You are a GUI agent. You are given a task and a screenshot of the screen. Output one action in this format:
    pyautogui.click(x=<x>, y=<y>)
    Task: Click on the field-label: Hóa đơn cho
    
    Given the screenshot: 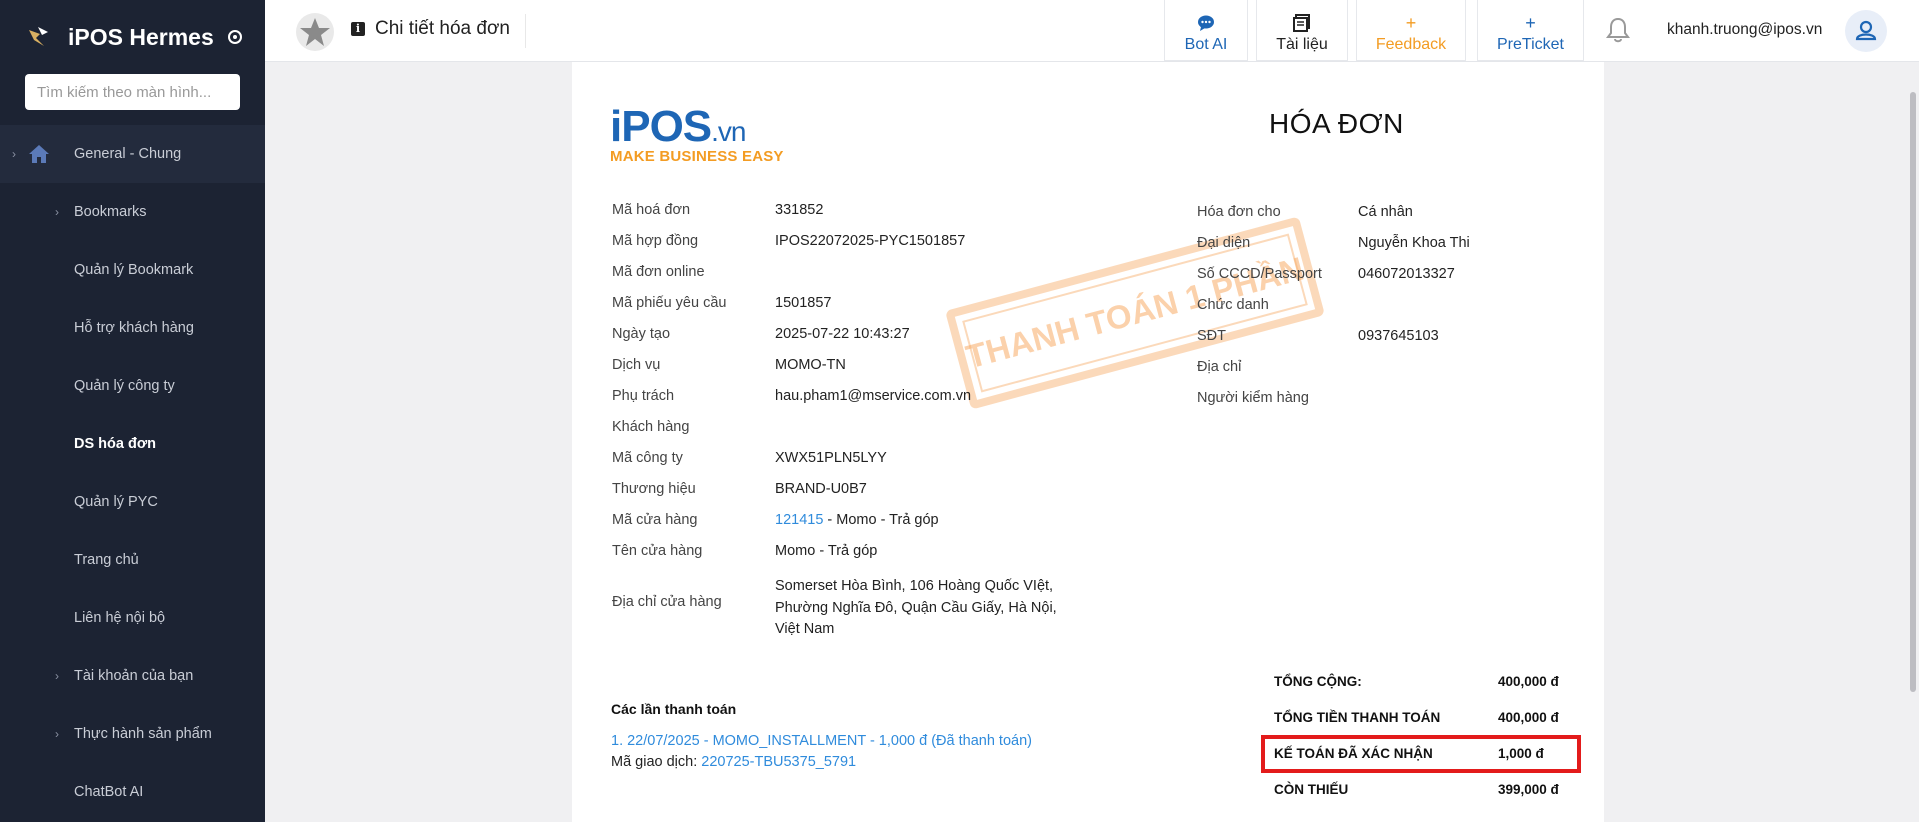 What is the action you would take?
    pyautogui.click(x=1239, y=212)
    